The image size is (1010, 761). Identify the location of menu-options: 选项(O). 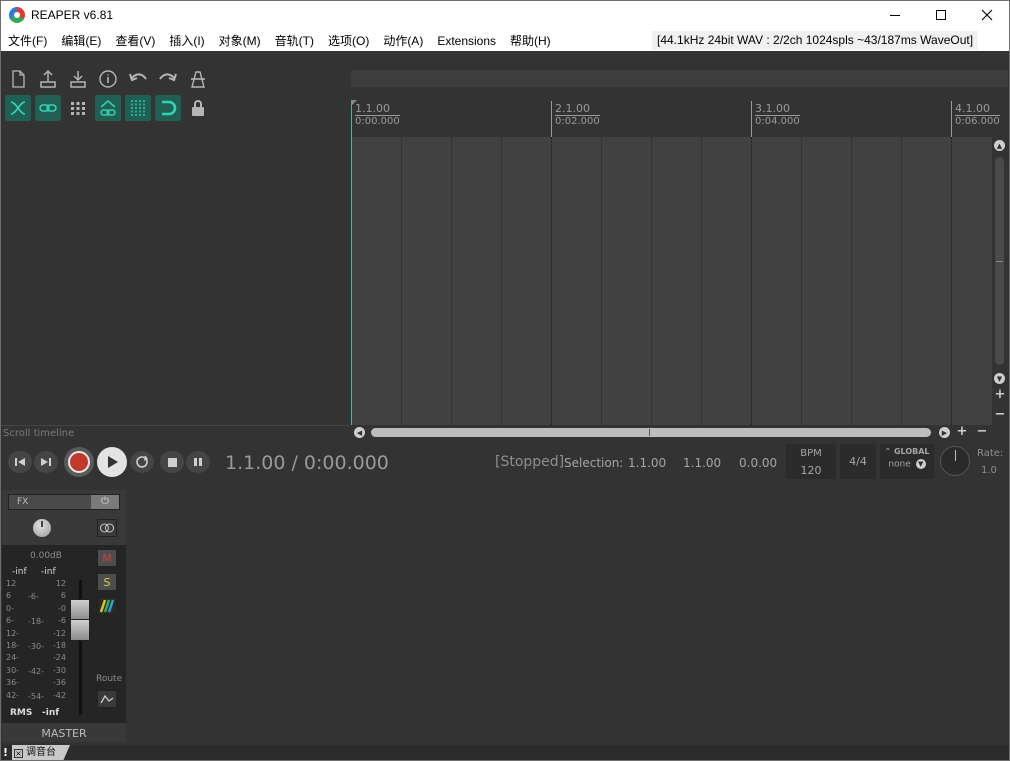
(348, 41).